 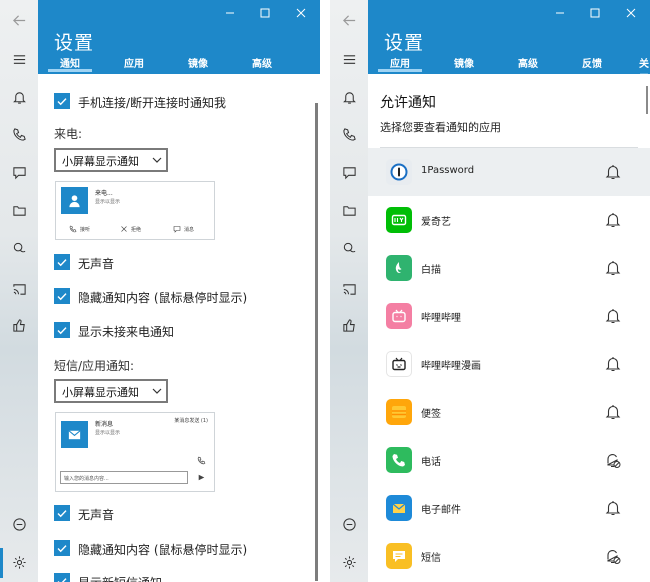 What do you see at coordinates (399, 172) in the screenshot?
I see `1password-icon` at bounding box center [399, 172].